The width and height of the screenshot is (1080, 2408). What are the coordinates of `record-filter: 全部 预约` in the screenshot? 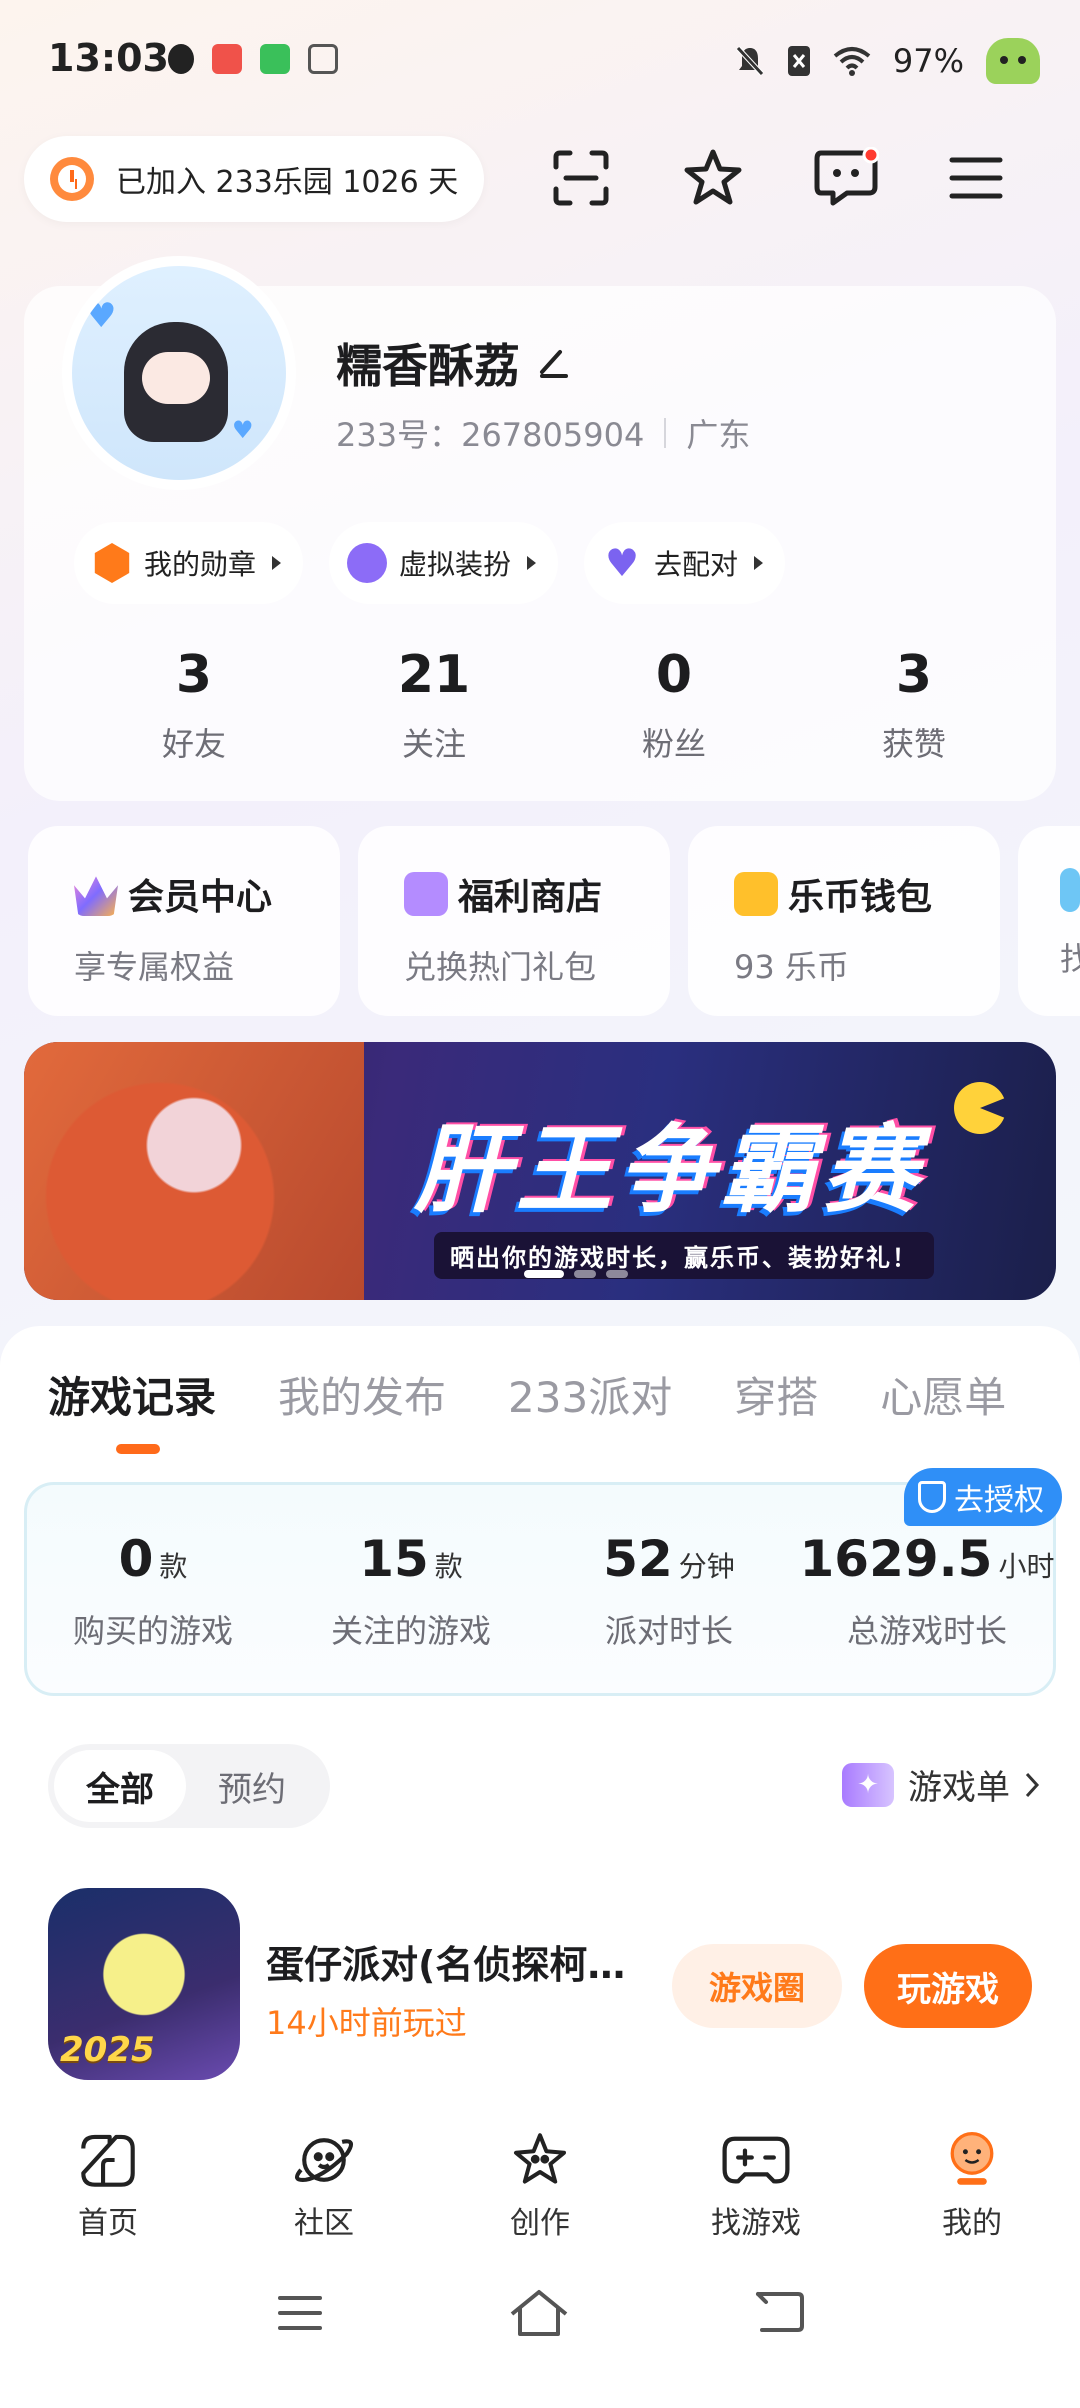 It's located at (189, 1786).